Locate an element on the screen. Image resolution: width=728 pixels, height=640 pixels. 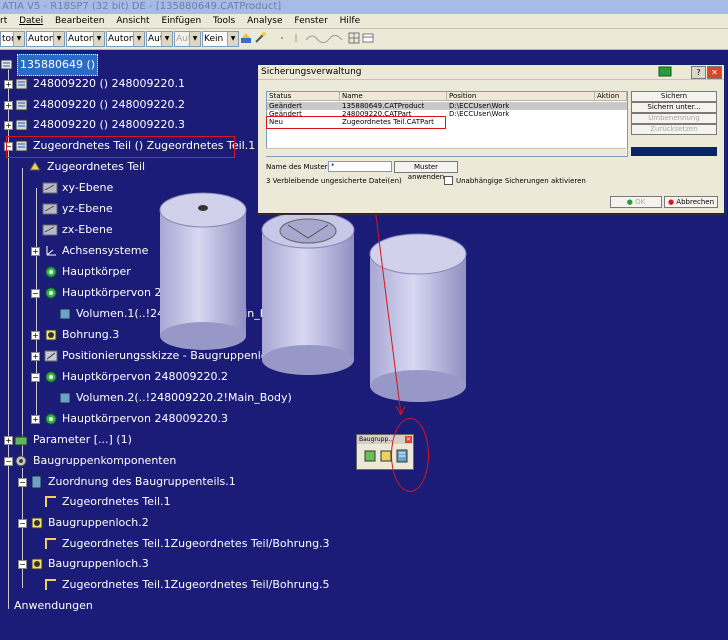
menu-item-datei: Datei is located at coordinates (31, 21).